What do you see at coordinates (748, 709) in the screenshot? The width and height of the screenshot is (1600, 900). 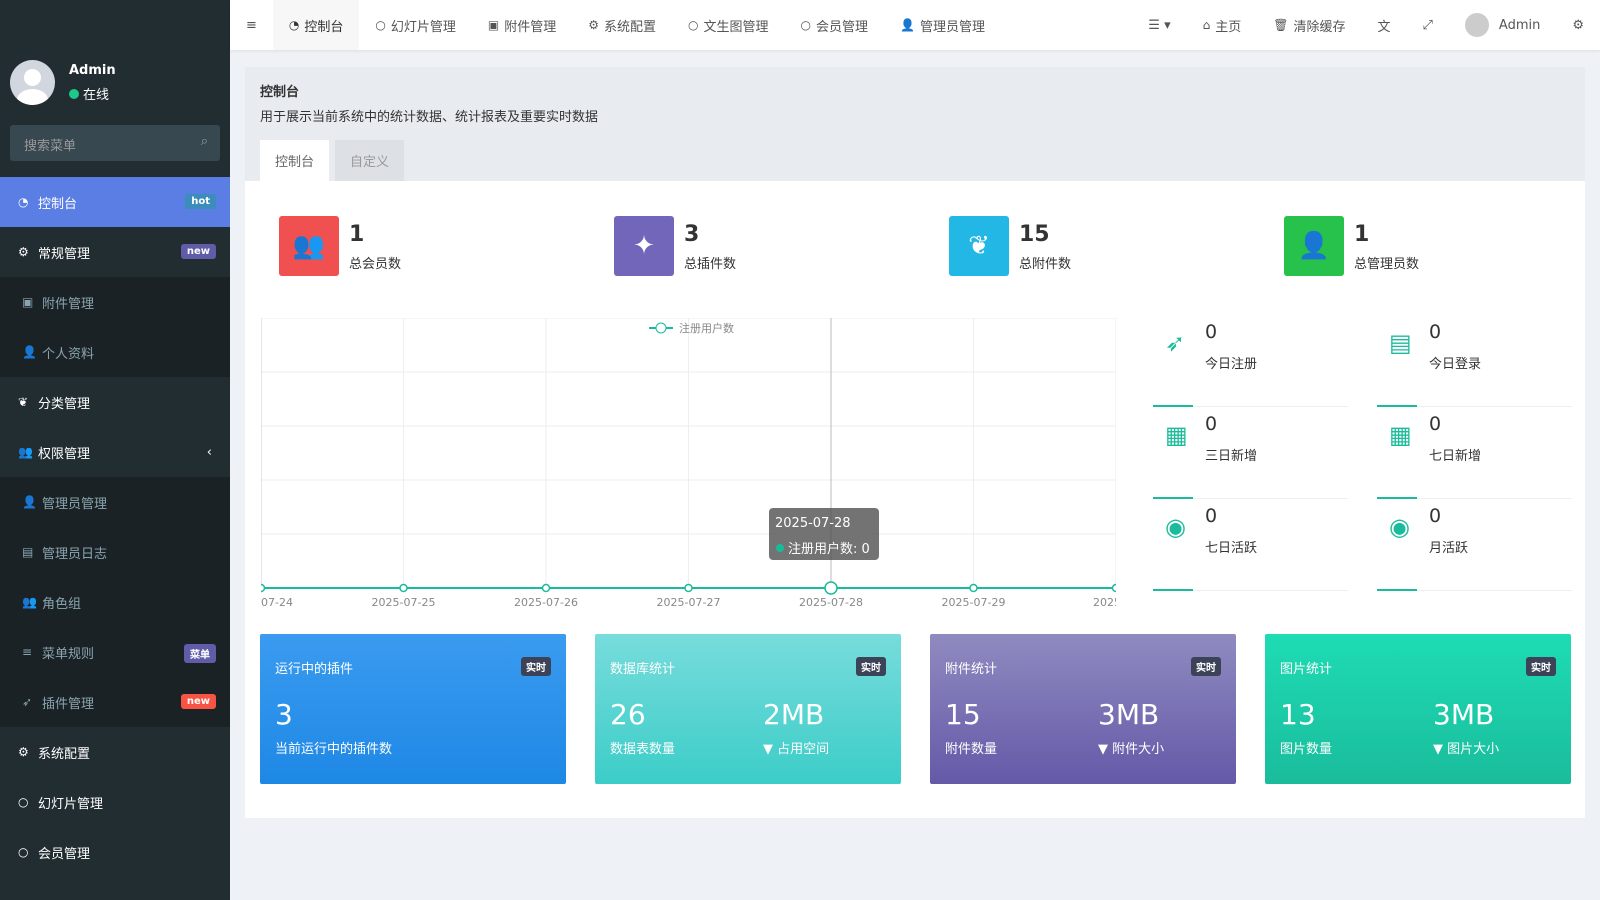 I see `stat-card-1: 数据库统计 实时 26 数据表数量 2MB ▼ 占用空间` at bounding box center [748, 709].